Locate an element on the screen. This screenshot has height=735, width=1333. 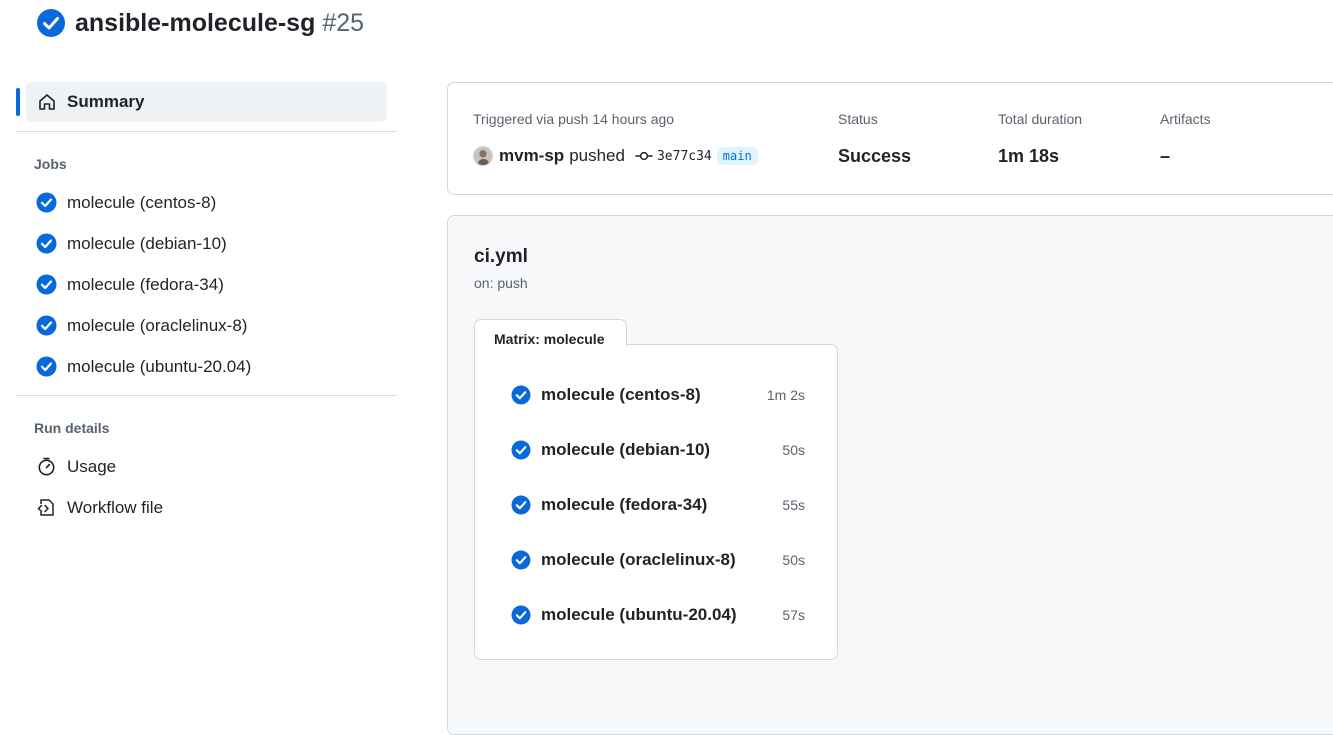
matrix-job-item: molecule (centos-8) 1m 2s is located at coordinates (658, 395).